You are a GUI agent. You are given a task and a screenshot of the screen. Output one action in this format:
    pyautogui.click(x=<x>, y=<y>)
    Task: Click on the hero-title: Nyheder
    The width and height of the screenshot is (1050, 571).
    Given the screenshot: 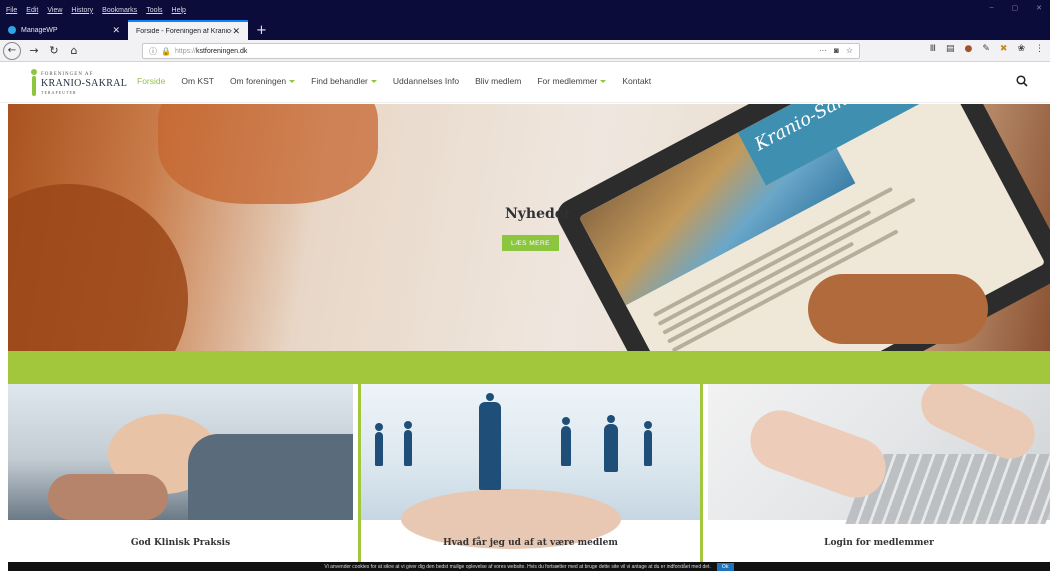 What is the action you would take?
    pyautogui.click(x=538, y=214)
    